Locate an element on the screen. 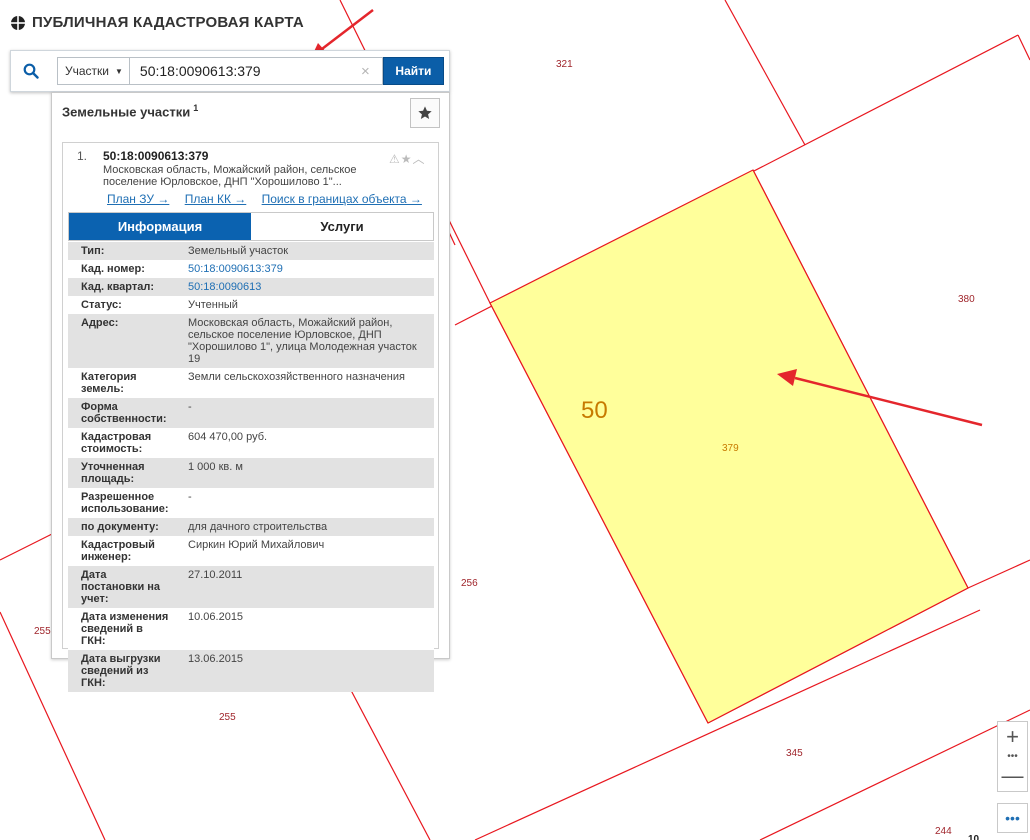  logo-icon is located at coordinates (18, 22).